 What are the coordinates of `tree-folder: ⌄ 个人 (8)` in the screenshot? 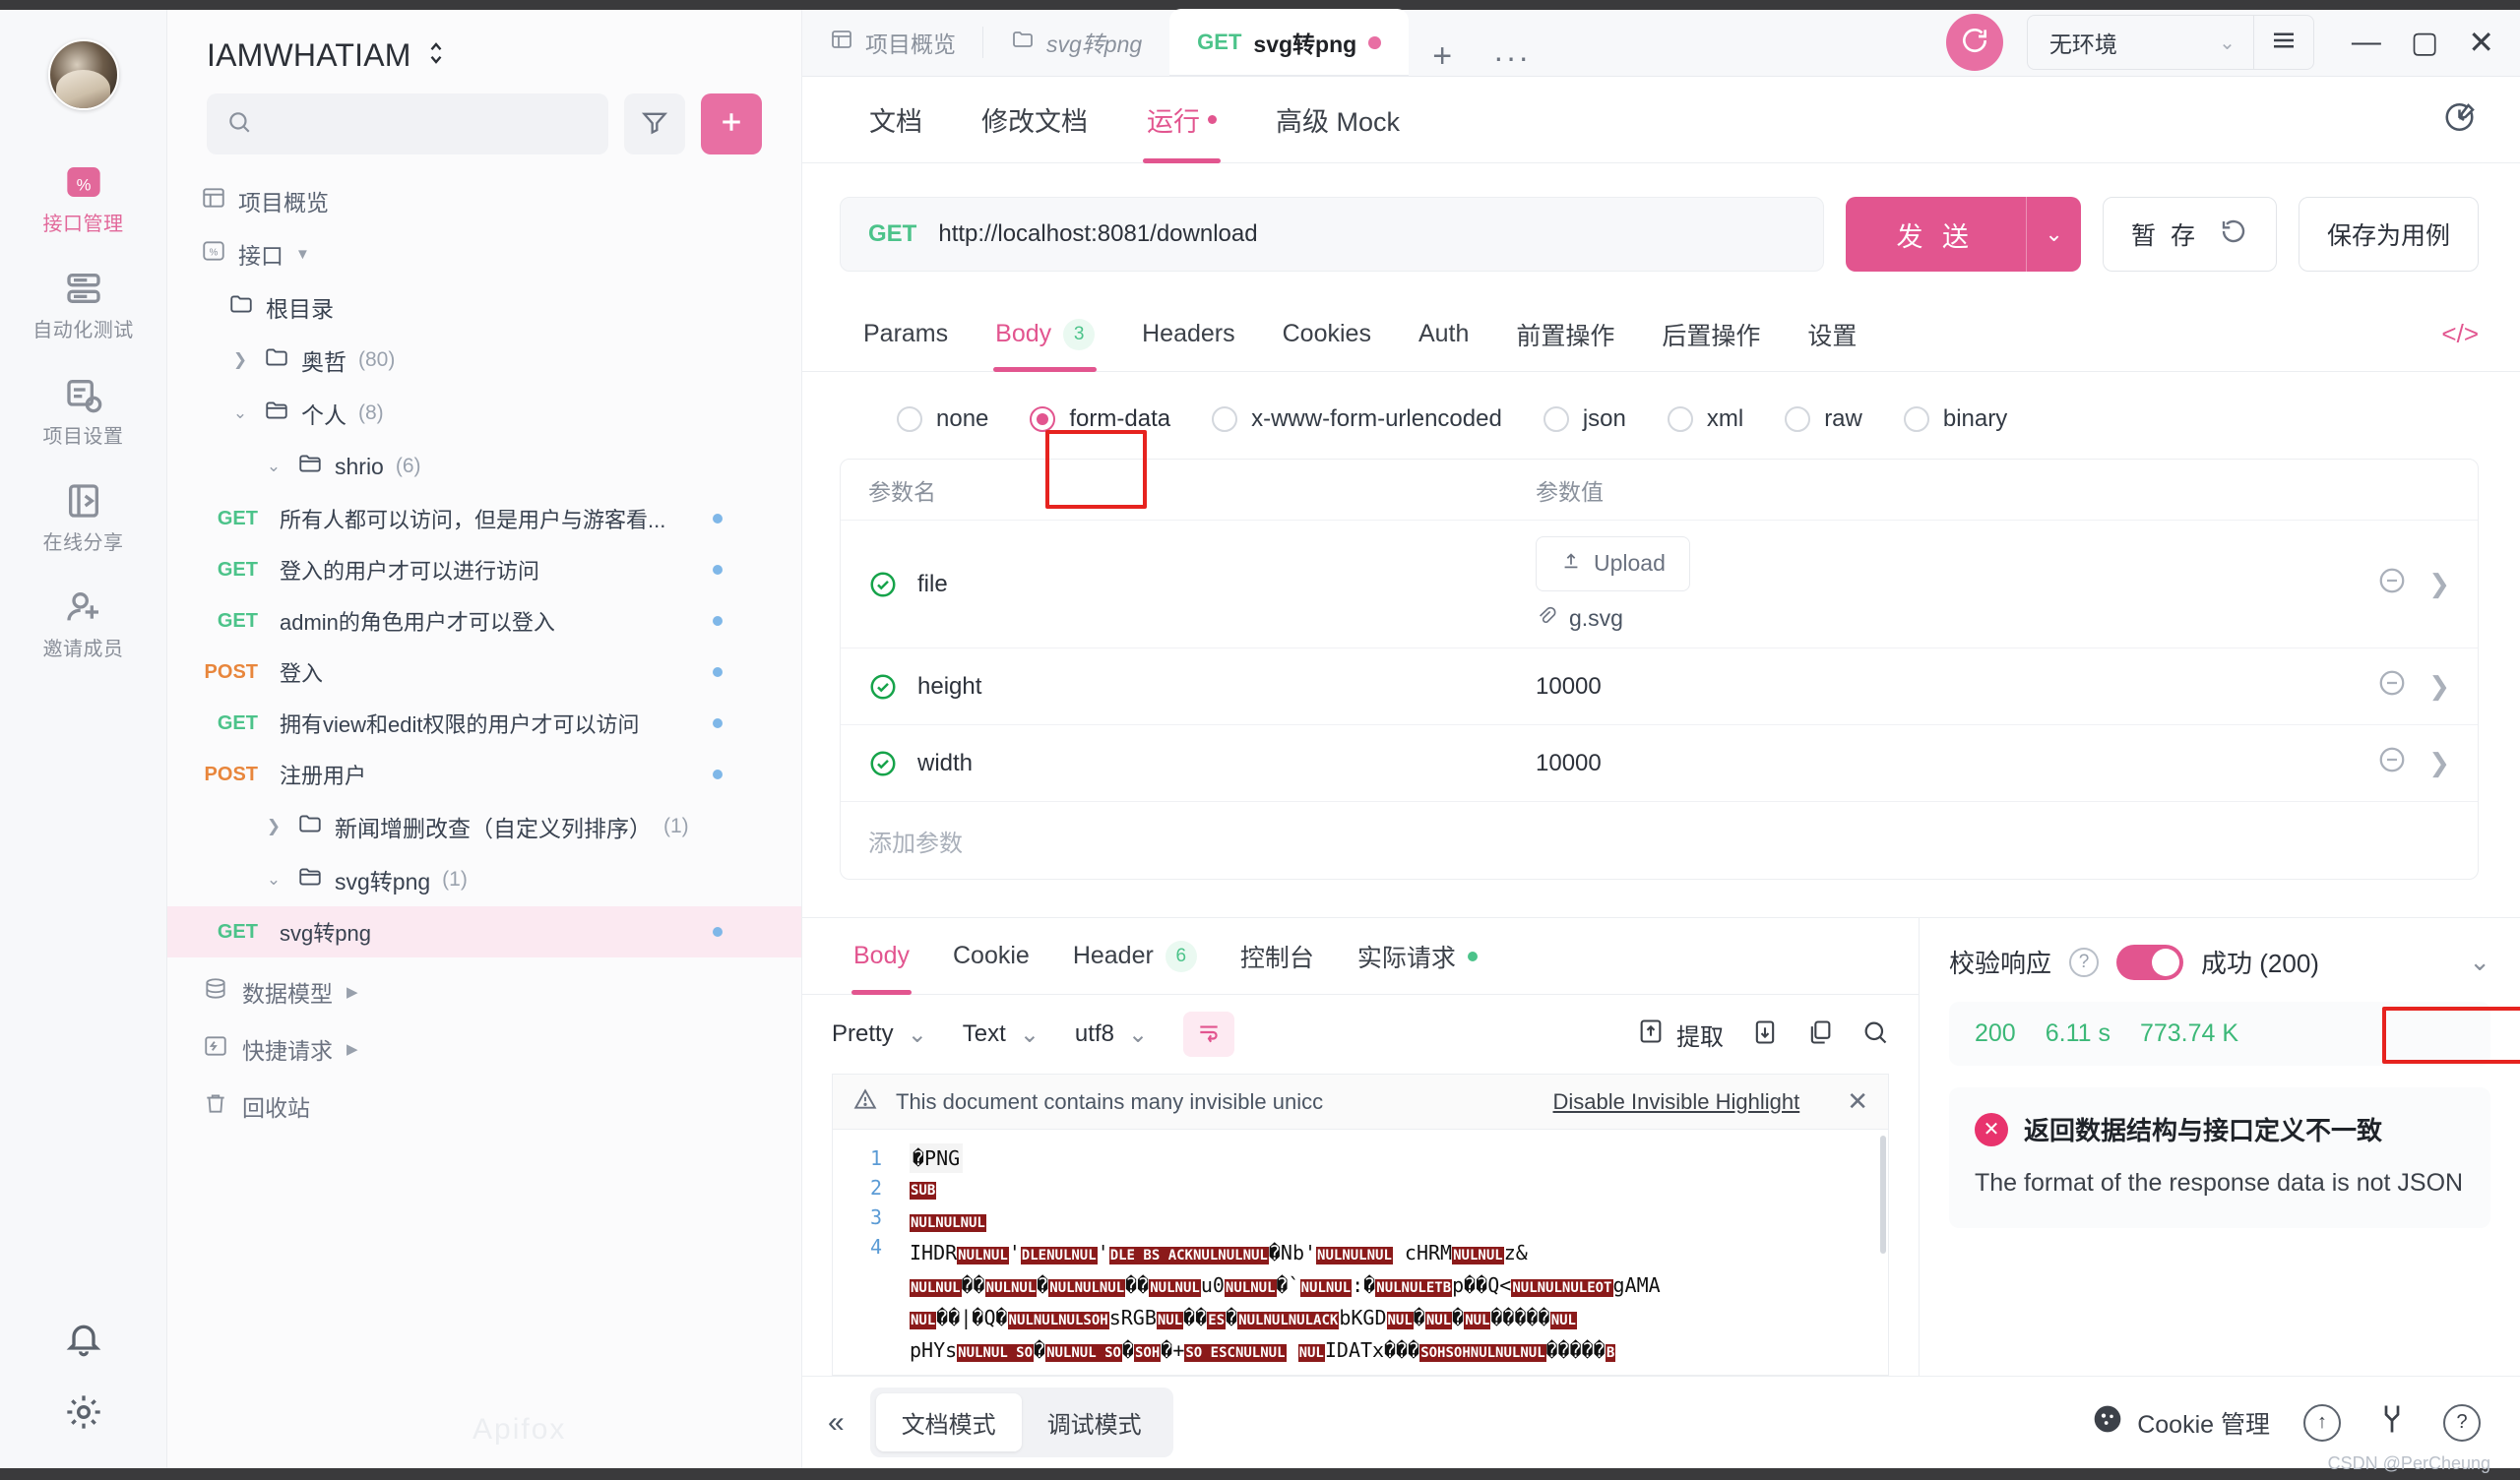 It's located at (484, 413).